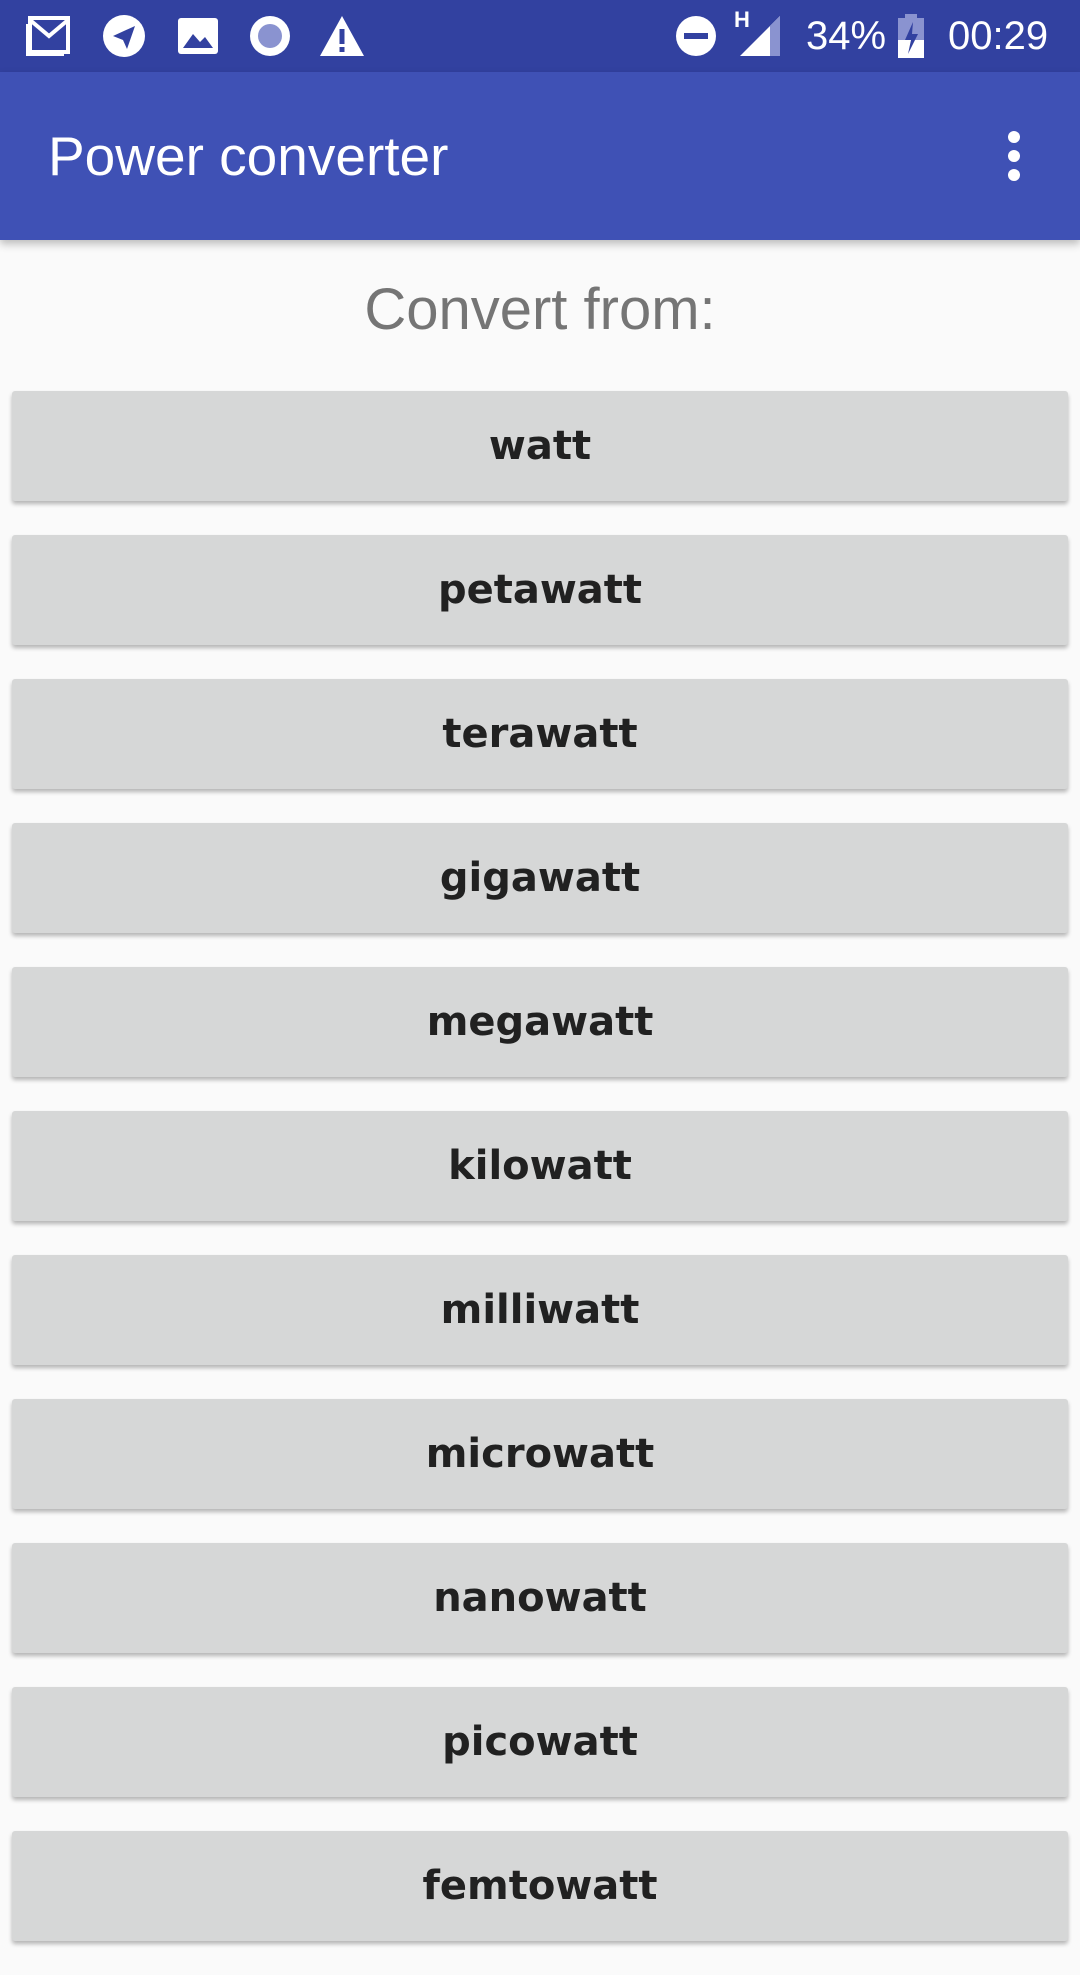  What do you see at coordinates (998, 36) in the screenshot?
I see `clock: 00:29` at bounding box center [998, 36].